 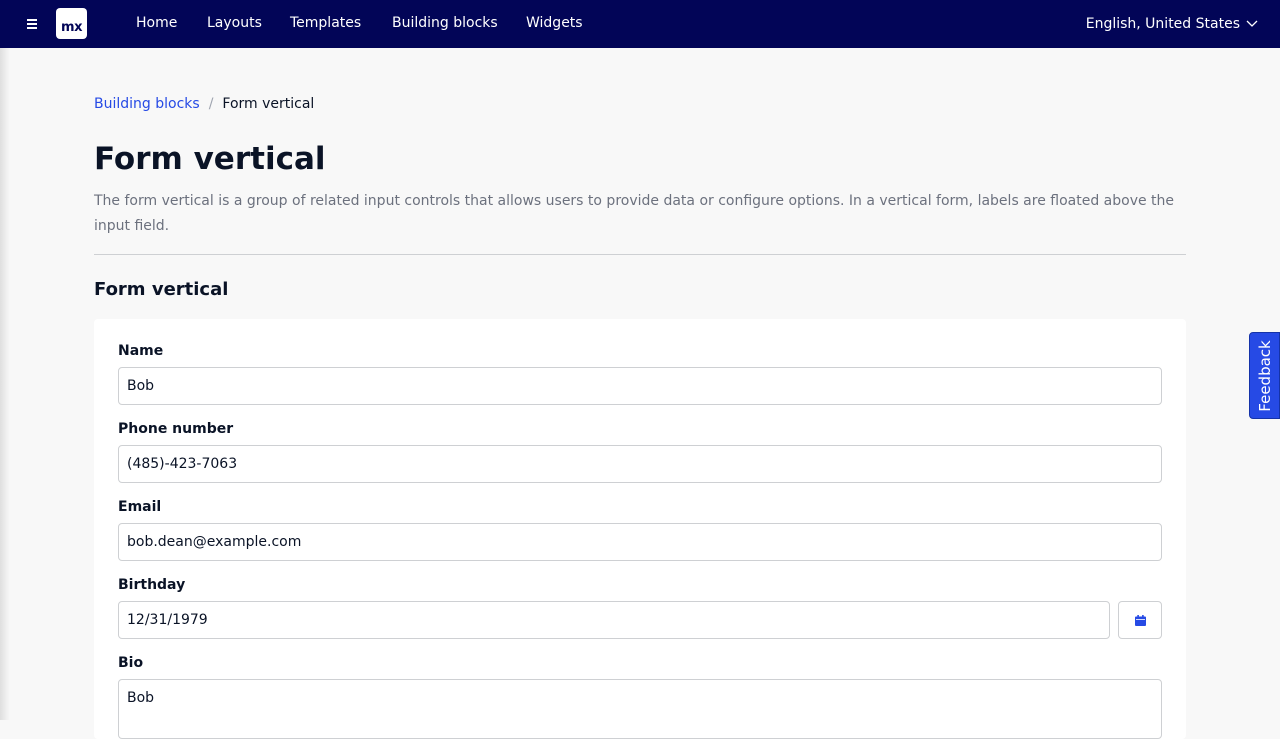 What do you see at coordinates (325, 23) in the screenshot?
I see `nav-templates: Templates` at bounding box center [325, 23].